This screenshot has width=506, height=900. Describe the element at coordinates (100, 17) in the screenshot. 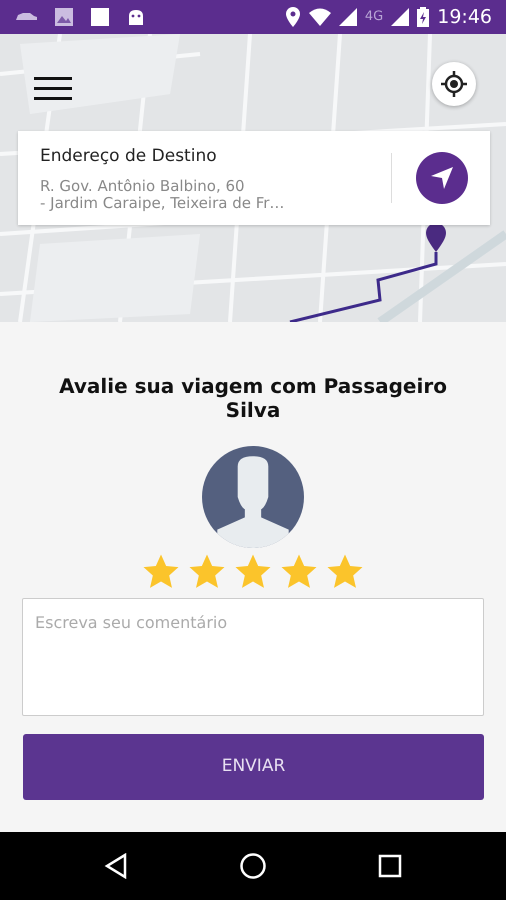

I see `square-icon` at that location.